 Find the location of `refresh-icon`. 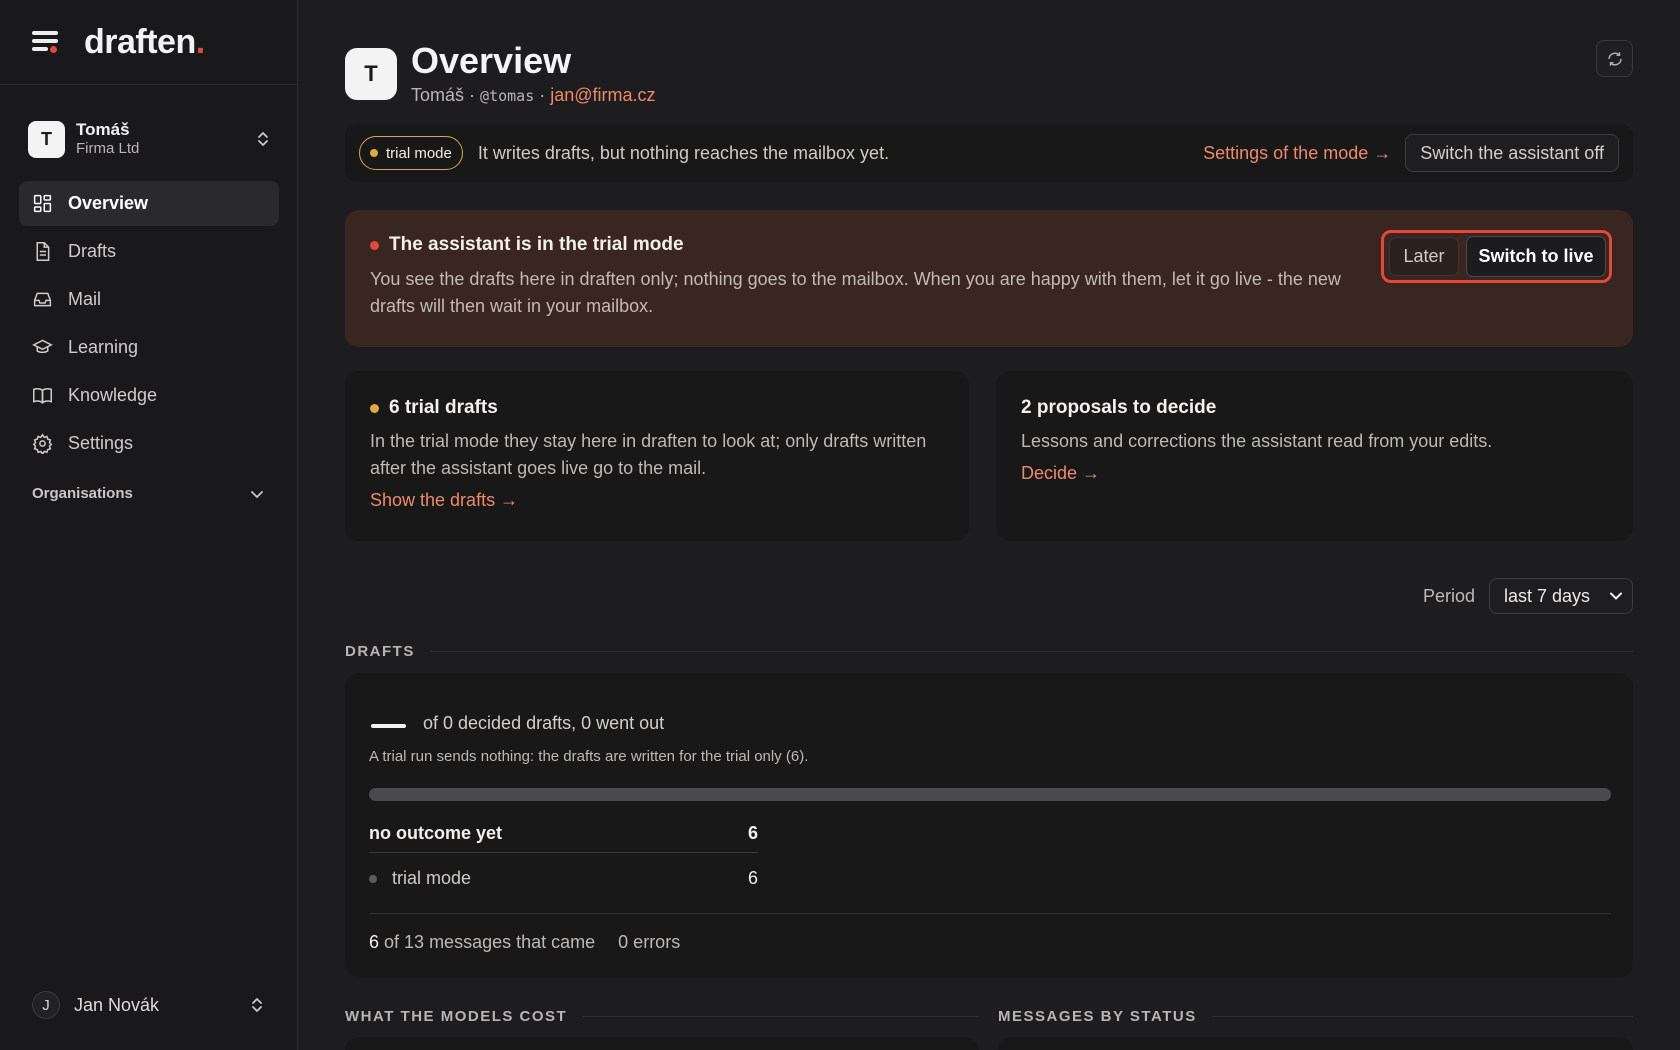

refresh-icon is located at coordinates (1614, 58).